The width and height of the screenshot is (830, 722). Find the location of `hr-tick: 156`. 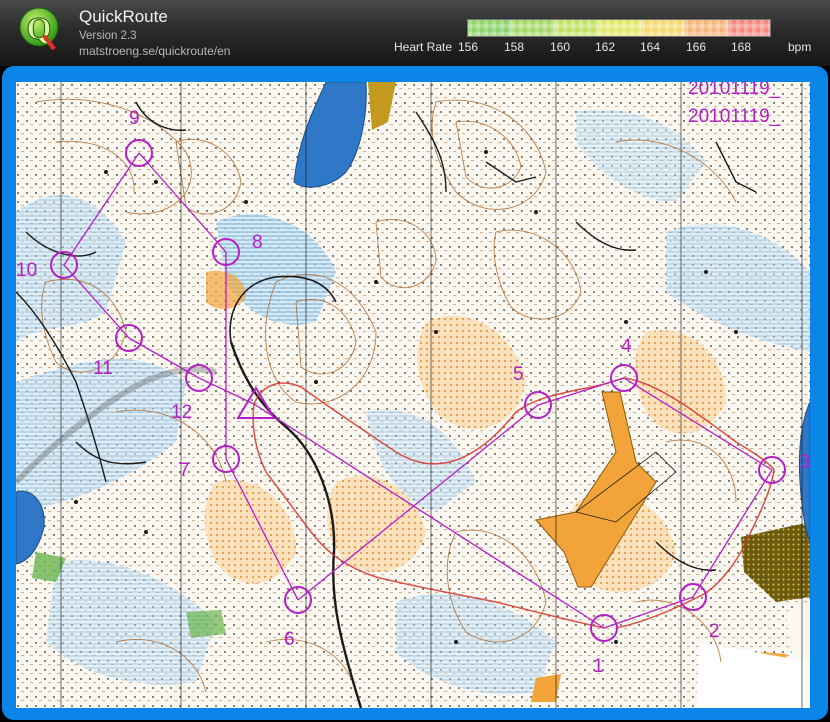

hr-tick: 156 is located at coordinates (468, 47).